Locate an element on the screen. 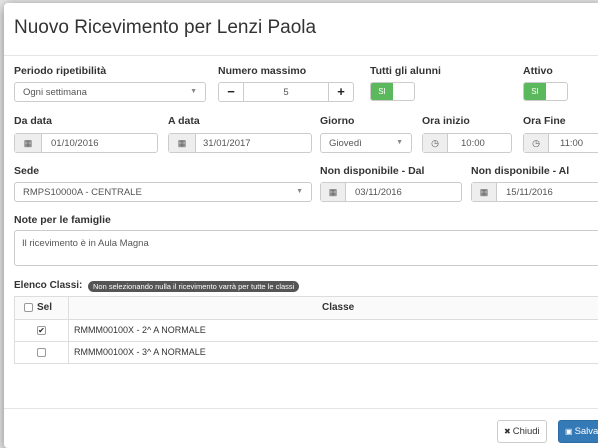 This screenshot has height=448, width=598. non-disponibile-al-input: ▦ 15/11/2016 is located at coordinates (534, 192).